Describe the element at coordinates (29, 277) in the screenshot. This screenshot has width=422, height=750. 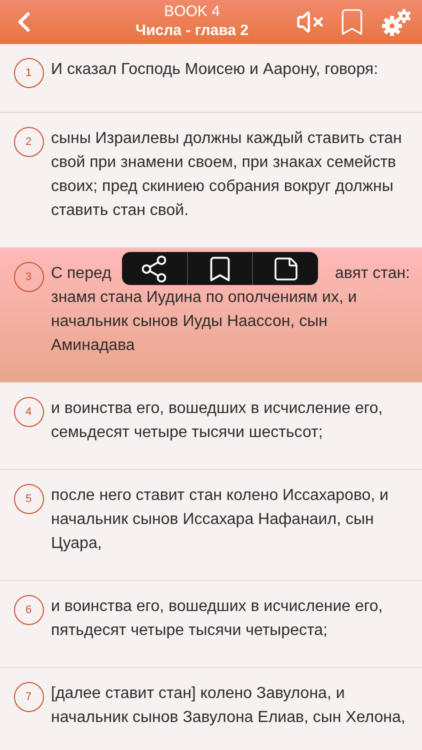
I see `verse-number: 3` at that location.